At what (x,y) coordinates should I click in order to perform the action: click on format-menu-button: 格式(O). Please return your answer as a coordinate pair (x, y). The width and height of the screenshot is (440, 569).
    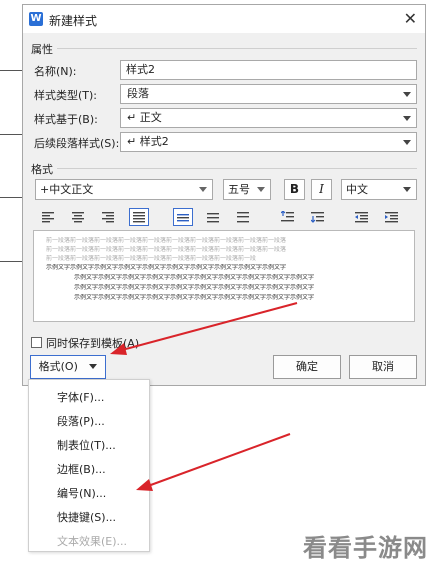
    Looking at the image, I should click on (68, 367).